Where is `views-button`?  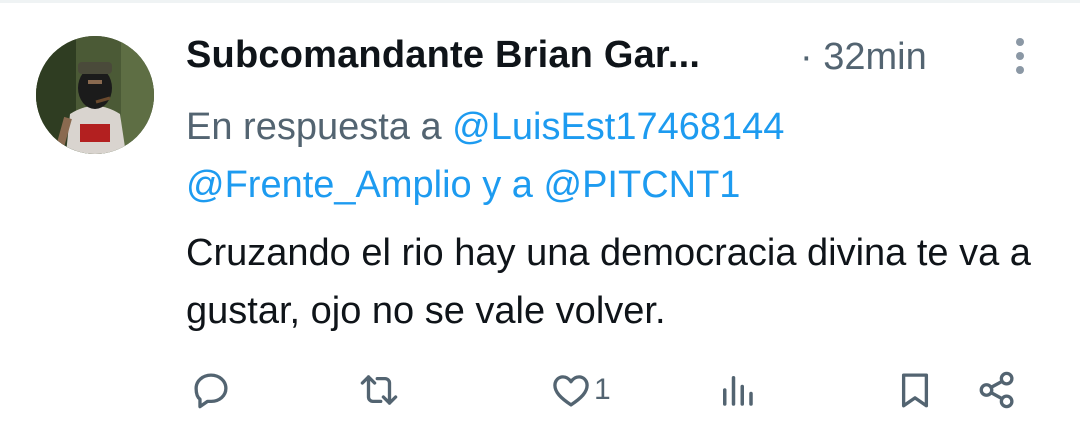
views-button is located at coordinates (737, 390).